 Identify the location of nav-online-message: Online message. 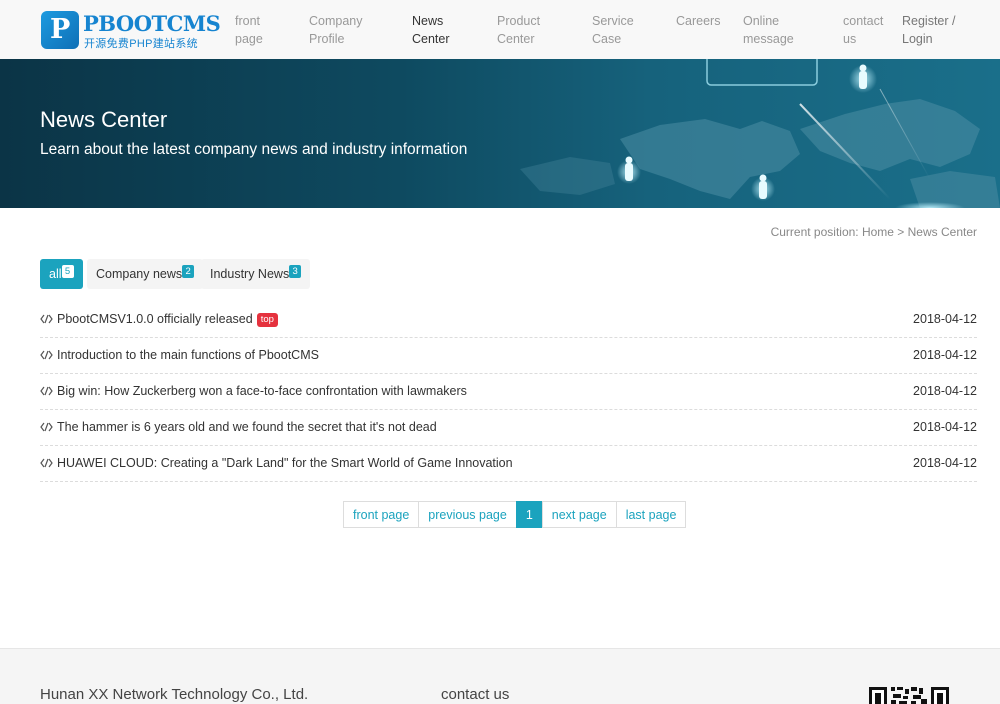
(768, 30).